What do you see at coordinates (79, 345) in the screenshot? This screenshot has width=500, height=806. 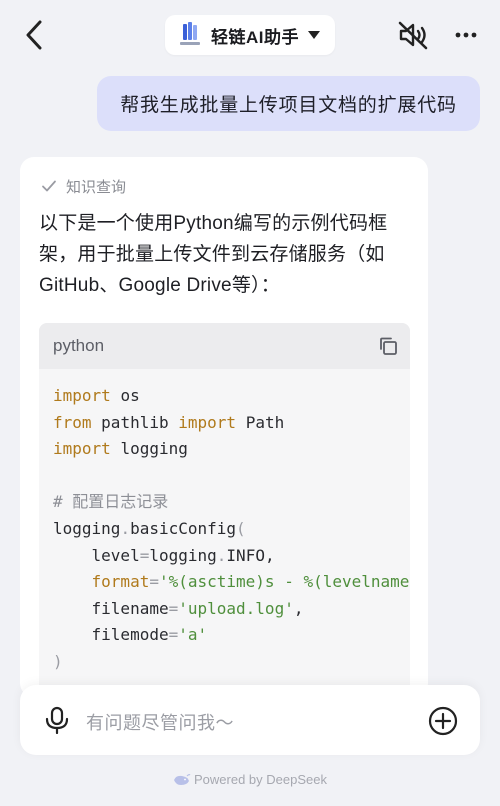 I see `code-language-label: python` at bounding box center [79, 345].